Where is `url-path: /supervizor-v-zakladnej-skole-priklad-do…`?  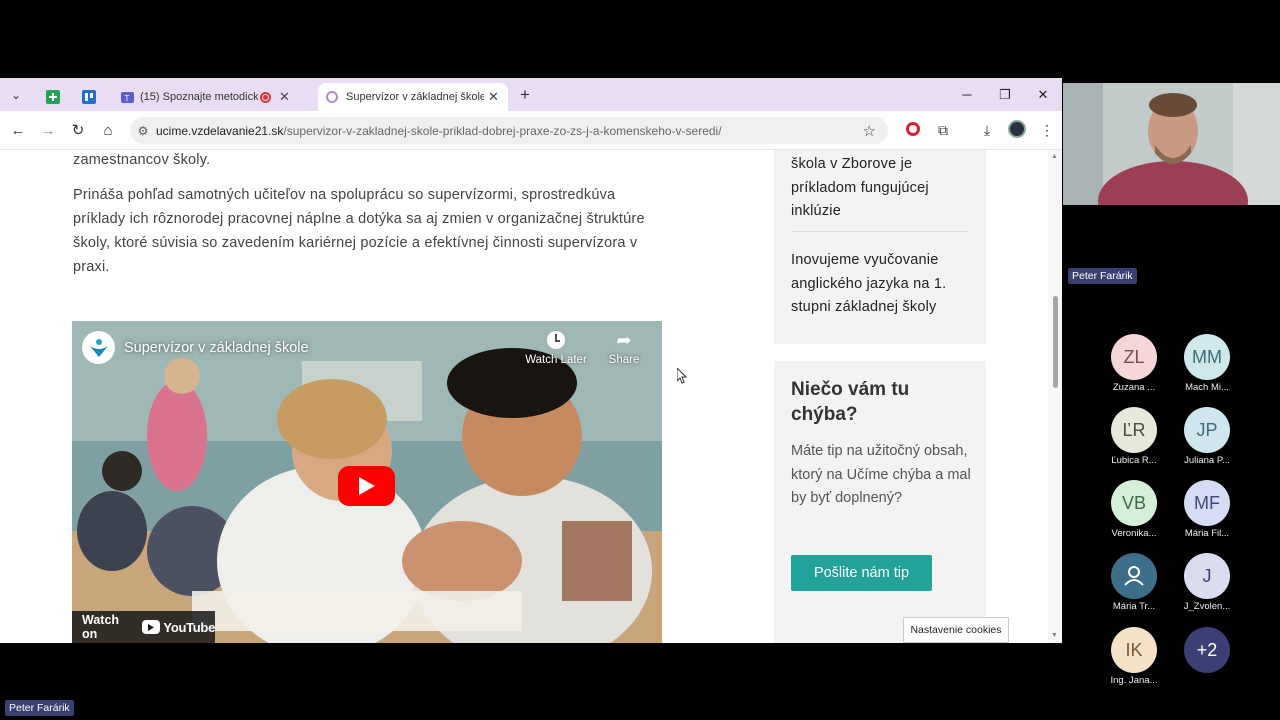
url-path: /supervizor-v-zakladnej-skole-priklad-do… is located at coordinates (502, 130).